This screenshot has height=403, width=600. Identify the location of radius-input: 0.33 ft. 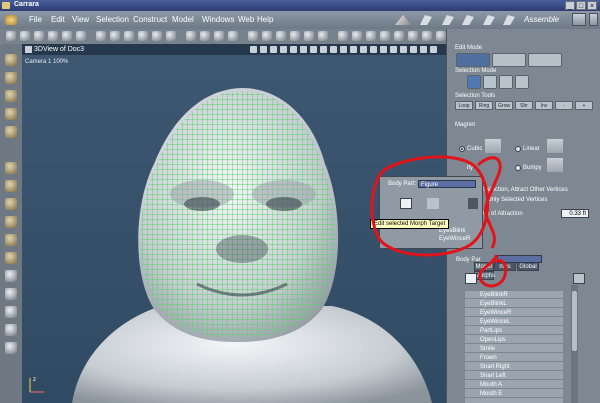
(575, 213).